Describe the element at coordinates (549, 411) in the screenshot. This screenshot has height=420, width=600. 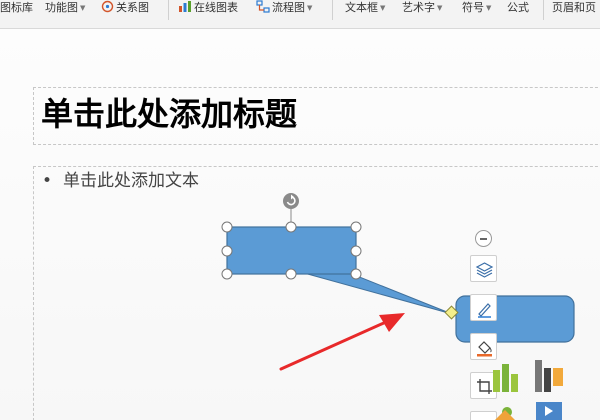
I see `video-thumbnail-icon` at that location.